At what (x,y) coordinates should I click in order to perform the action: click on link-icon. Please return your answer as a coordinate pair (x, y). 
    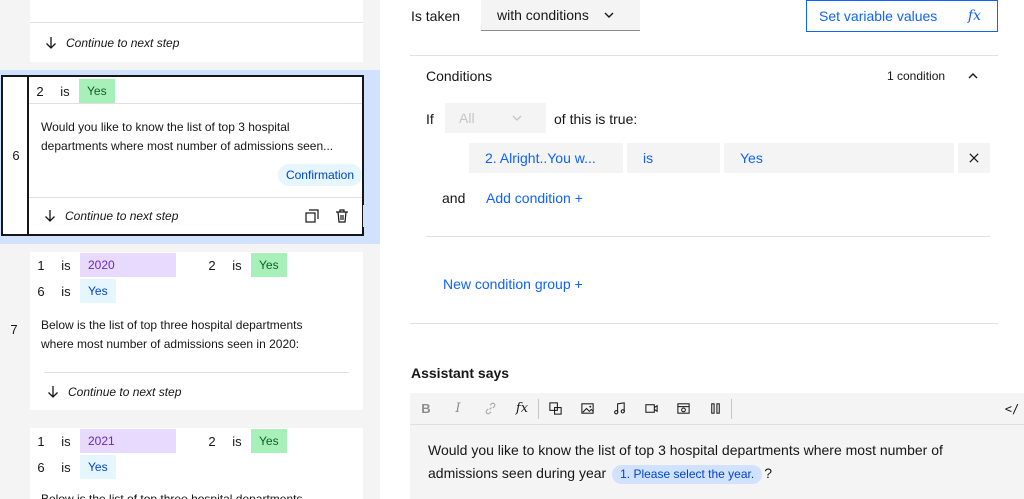
    Looking at the image, I should click on (490, 408).